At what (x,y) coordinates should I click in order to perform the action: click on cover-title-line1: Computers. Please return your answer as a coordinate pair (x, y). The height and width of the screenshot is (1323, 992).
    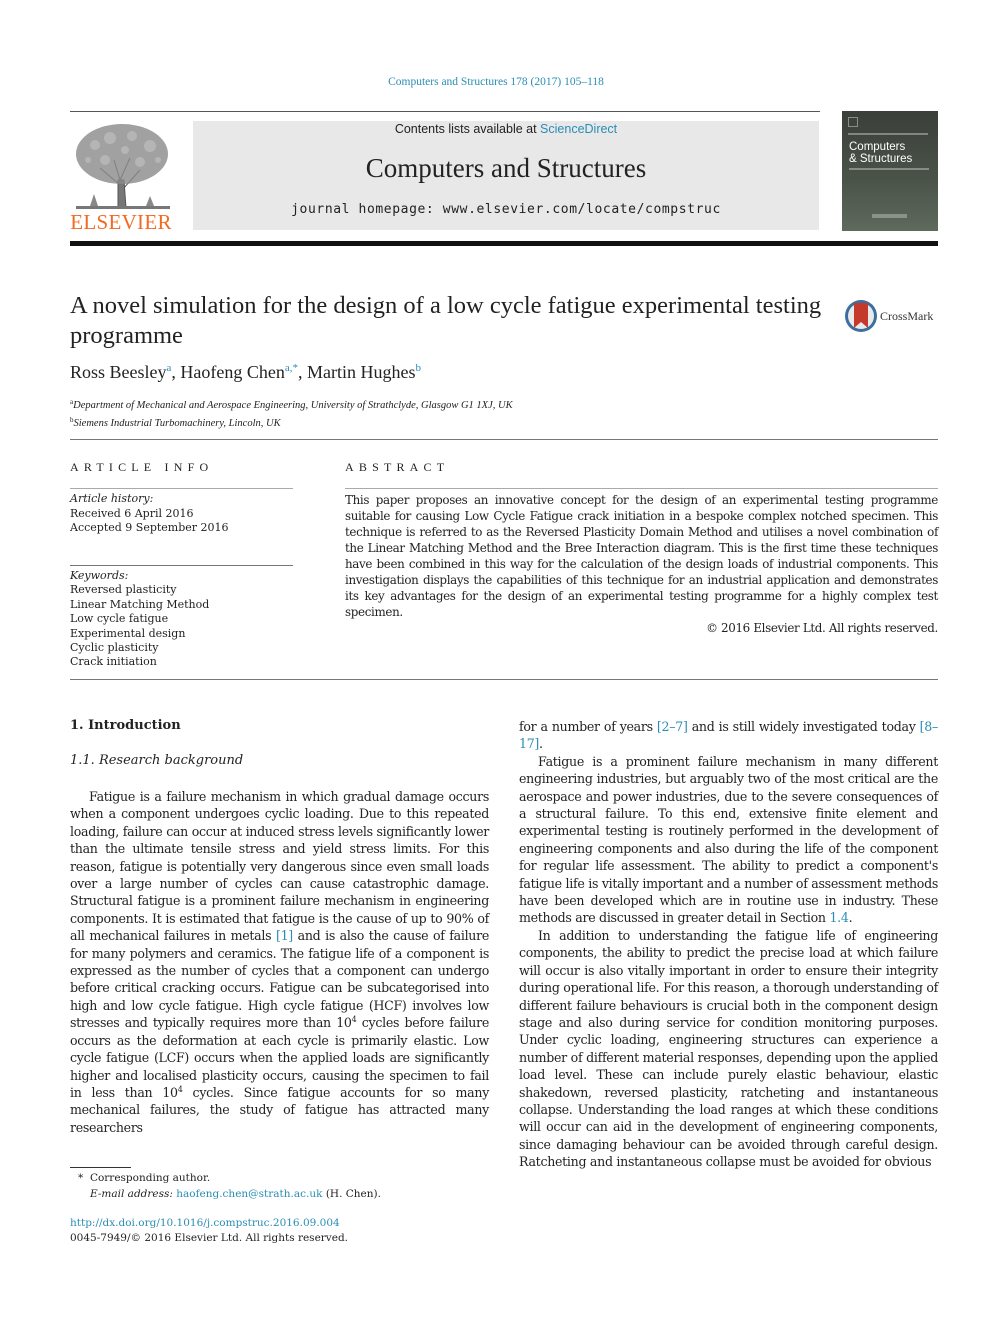
    Looking at the image, I should click on (877, 147).